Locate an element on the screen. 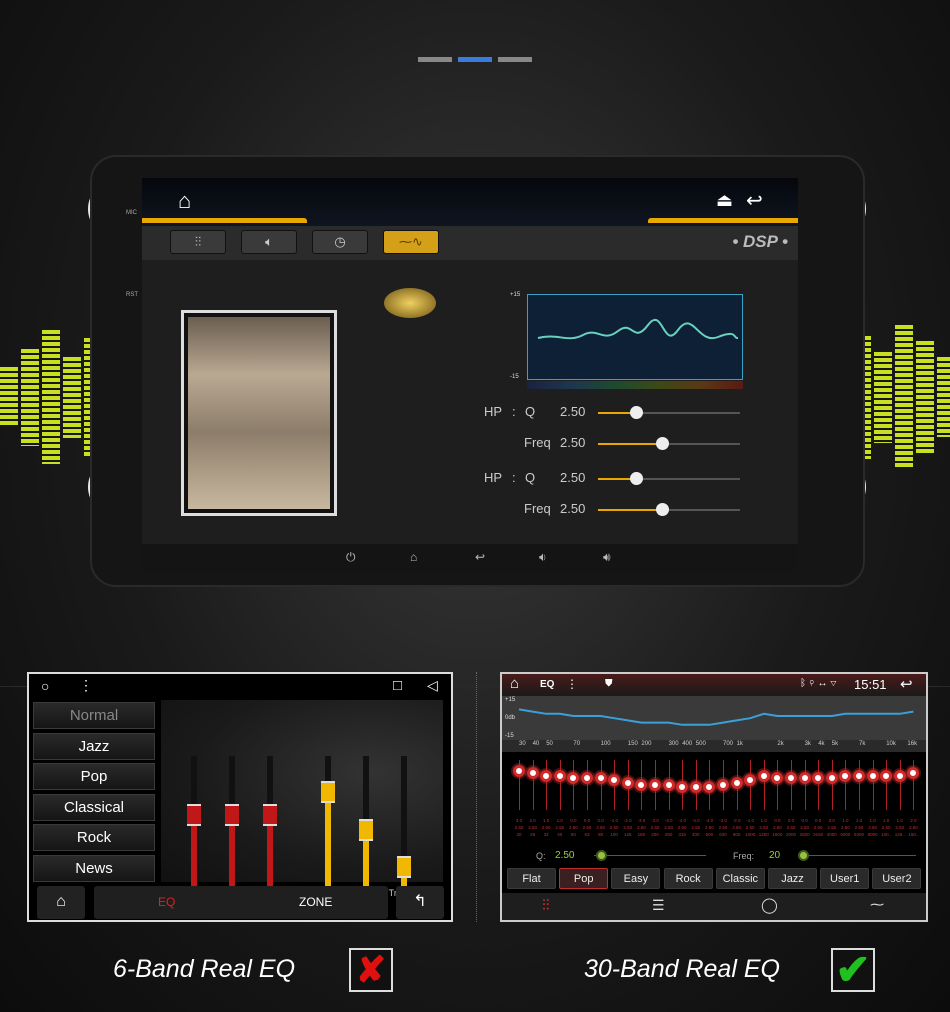 The height and width of the screenshot is (1012, 950). preset-easy: Easy is located at coordinates (636, 878).